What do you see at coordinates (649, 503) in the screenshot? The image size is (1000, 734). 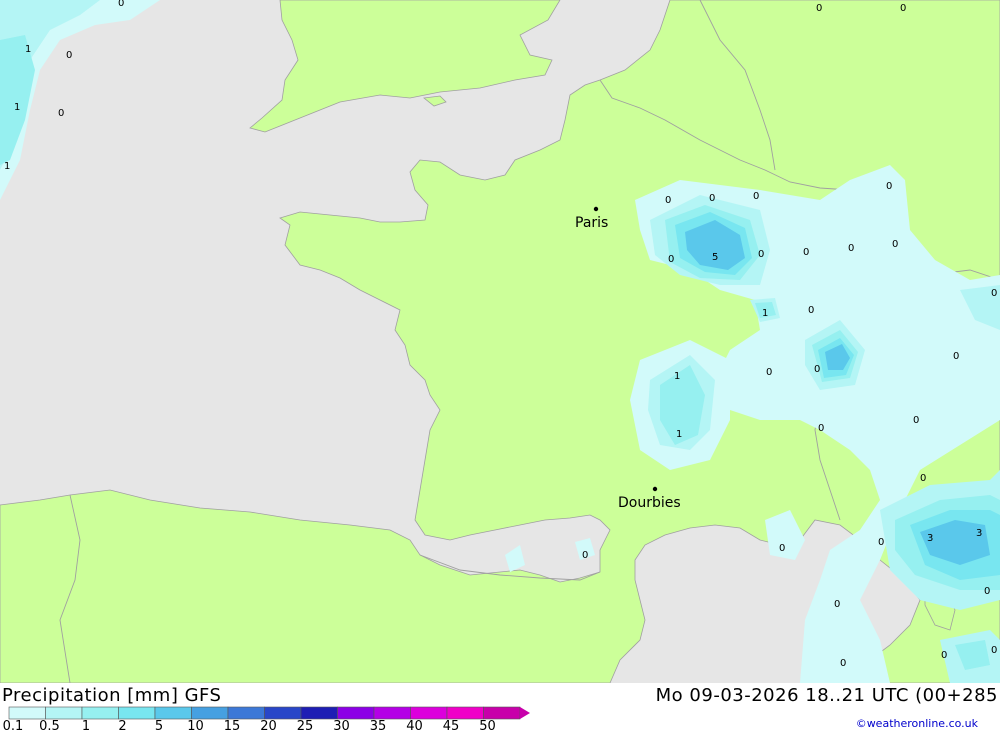 I see `city-label: Dourbies` at bounding box center [649, 503].